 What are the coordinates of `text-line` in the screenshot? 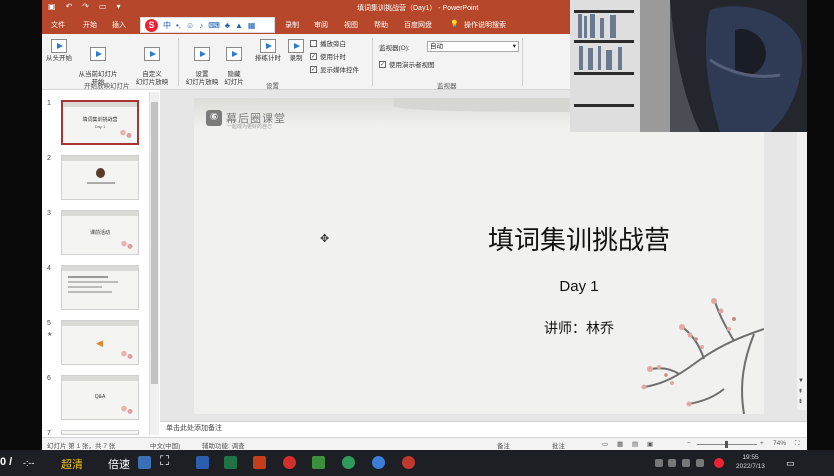 It's located at (93, 282).